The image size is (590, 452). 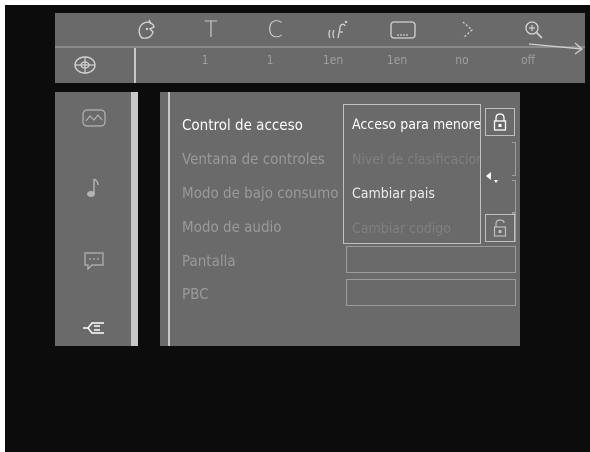 What do you see at coordinates (96, 219) in the screenshot?
I see `category-sidebar` at bounding box center [96, 219].